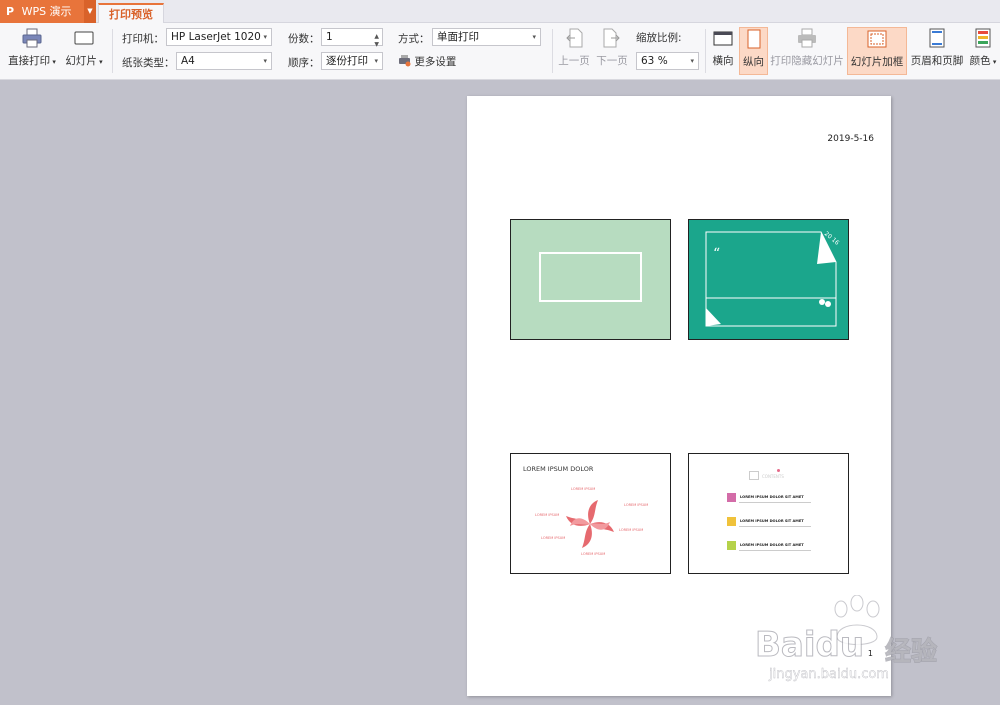 This screenshot has width=1000, height=705. Describe the element at coordinates (143, 39) in the screenshot. I see `printer-label: 打印机：` at that location.